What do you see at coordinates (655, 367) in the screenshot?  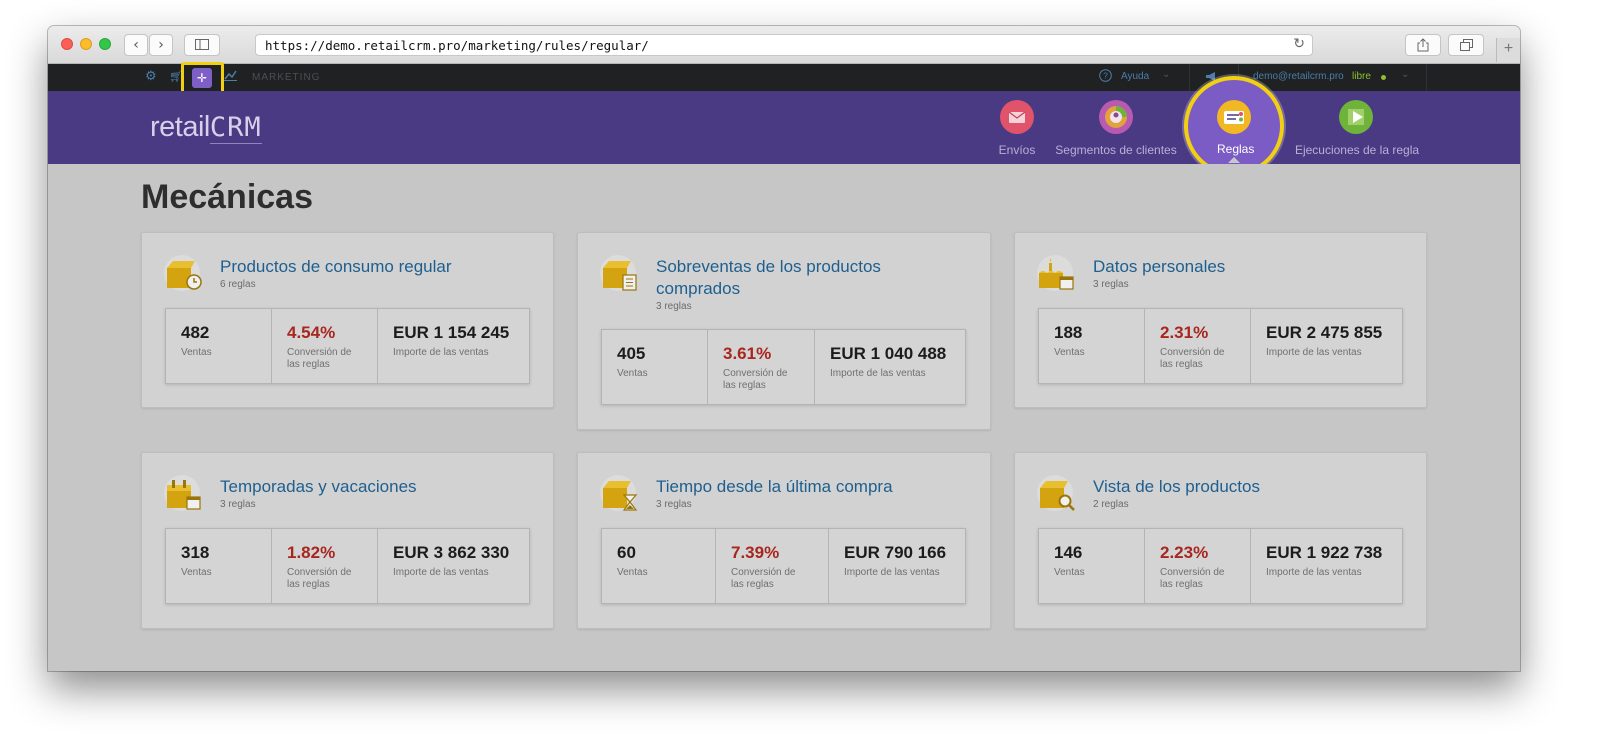 I see `stat-sales: 405 Ventas` at bounding box center [655, 367].